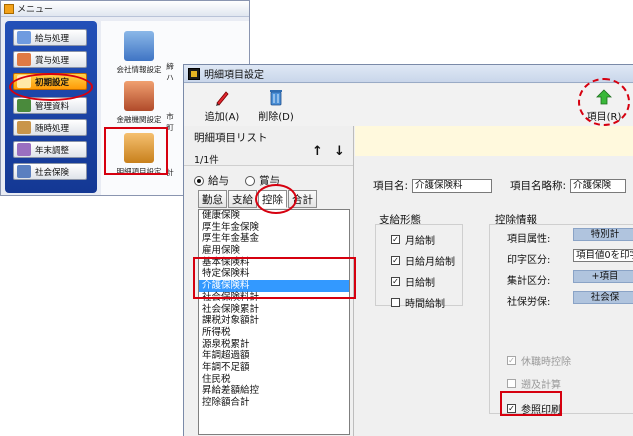  I want to click on list-item: 住民税, so click(274, 380).